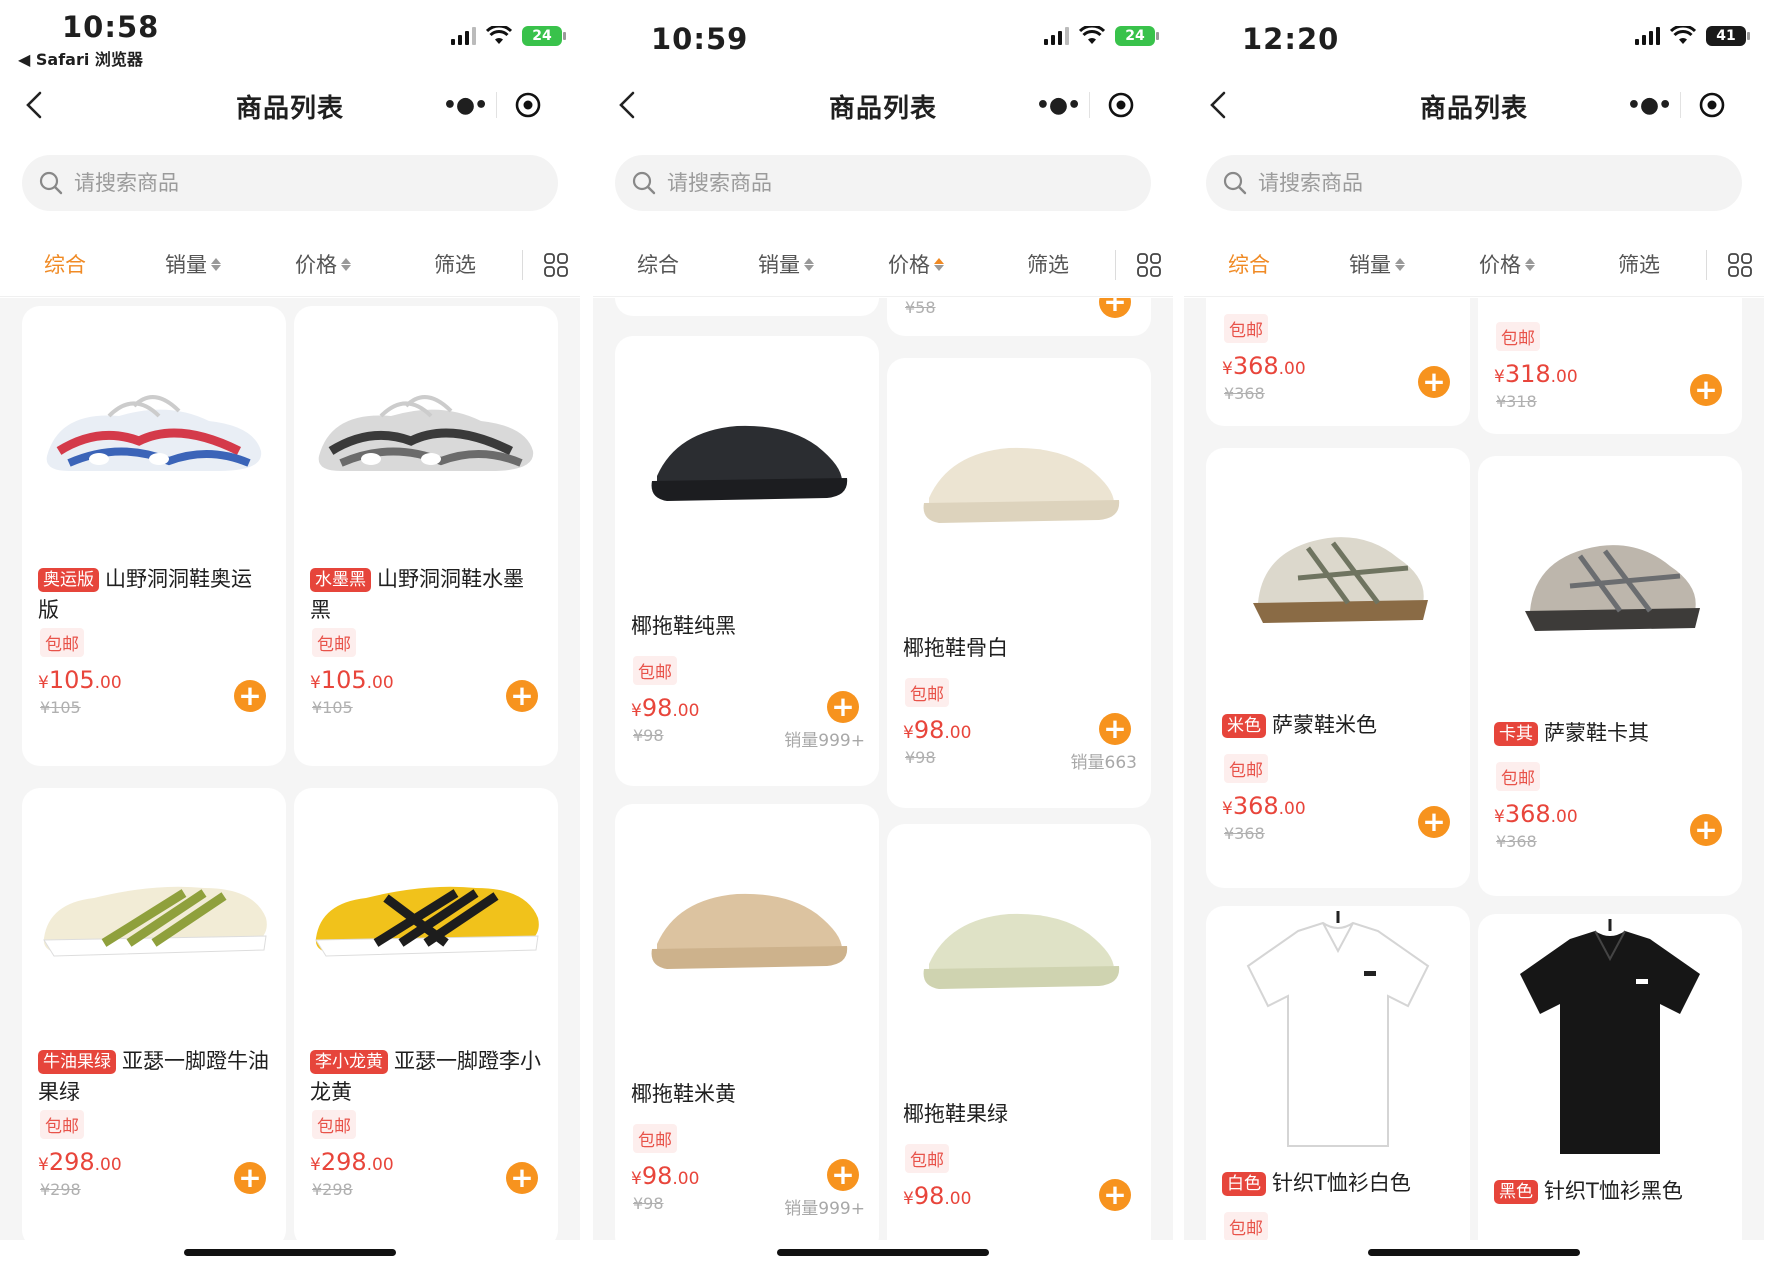  I want to click on tshirt-white-icon, so click(1338, 1031).